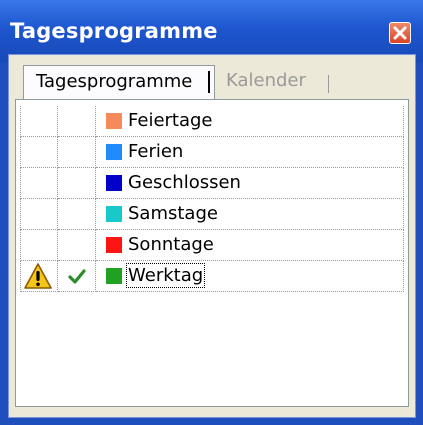  Describe the element at coordinates (250, 214) in the screenshot. I see `program-cell: Samstage` at that location.